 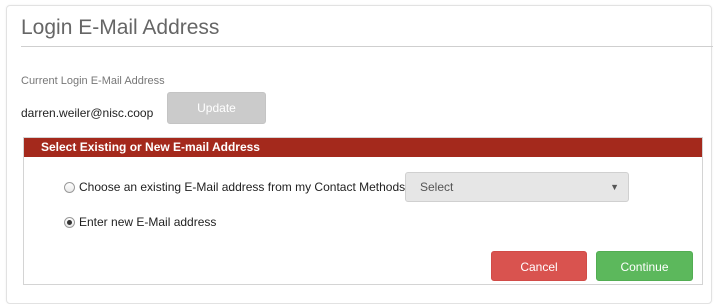 What do you see at coordinates (87, 113) in the screenshot?
I see `current-email-value: darren.weiler@nisc.coop` at bounding box center [87, 113].